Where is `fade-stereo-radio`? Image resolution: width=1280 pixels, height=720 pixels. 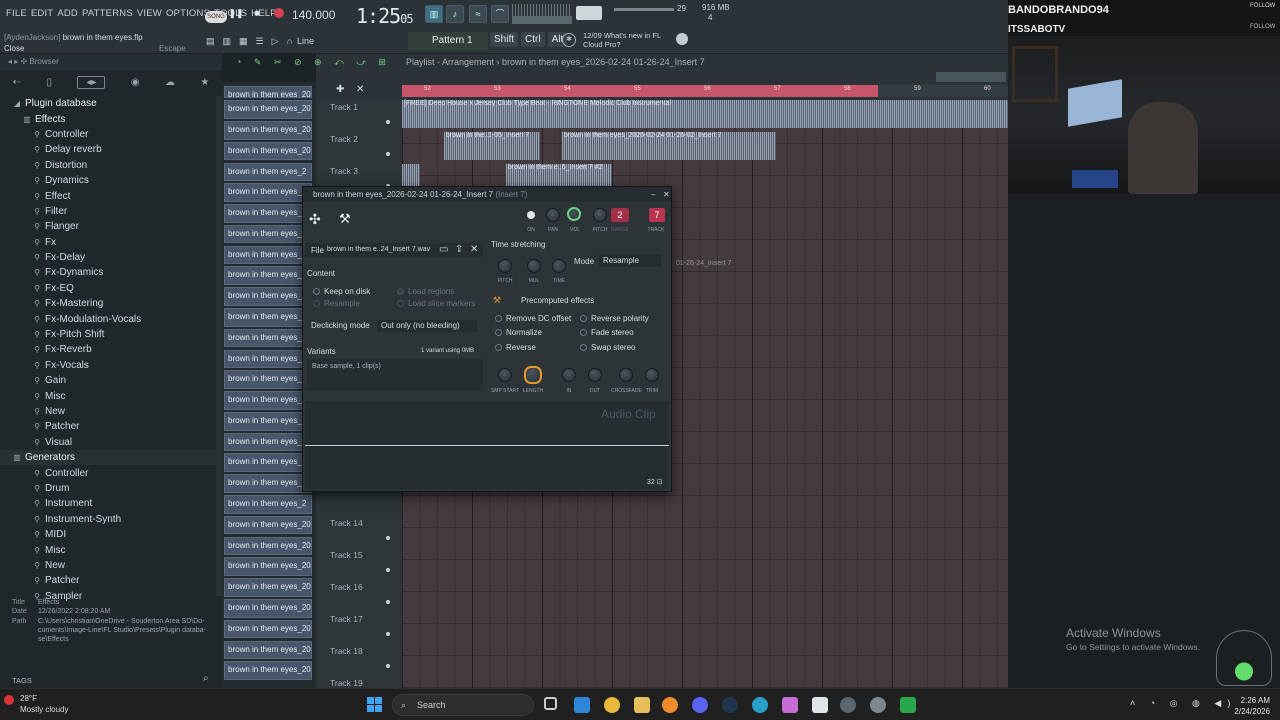
fade-stereo-radio is located at coordinates (583, 332).